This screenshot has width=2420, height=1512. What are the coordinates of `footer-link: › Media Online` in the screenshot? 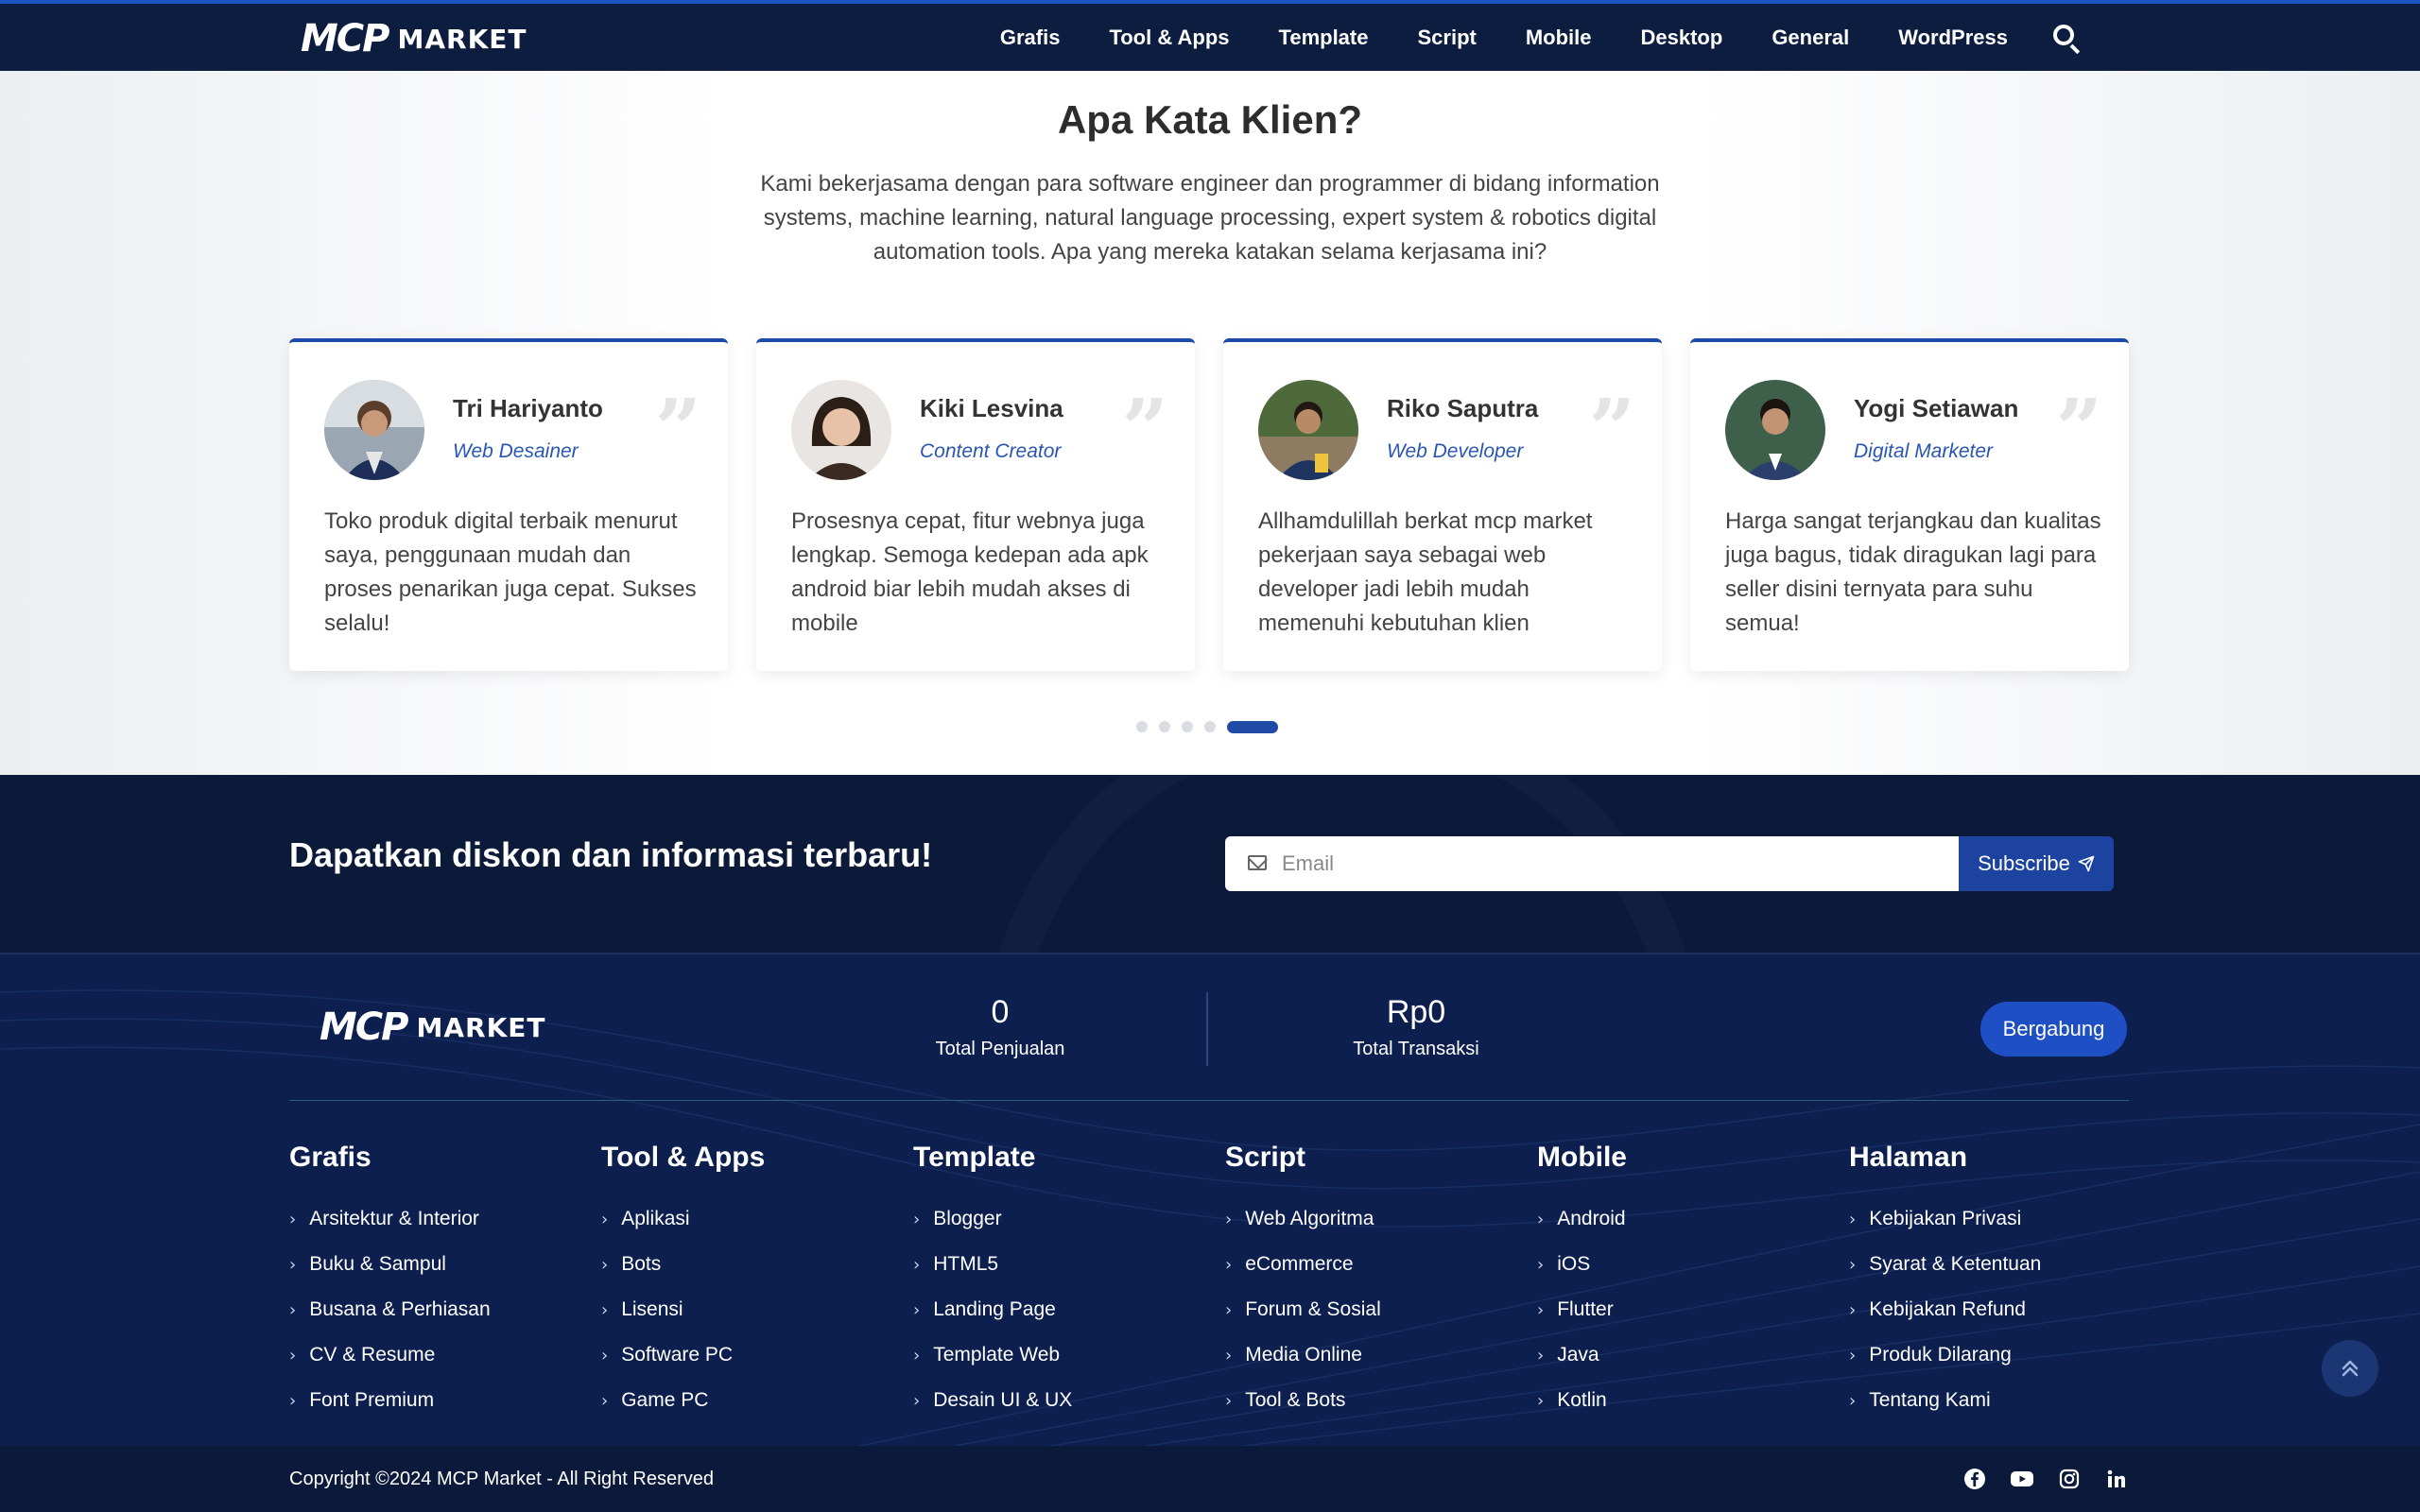 It's located at (1367, 1355).